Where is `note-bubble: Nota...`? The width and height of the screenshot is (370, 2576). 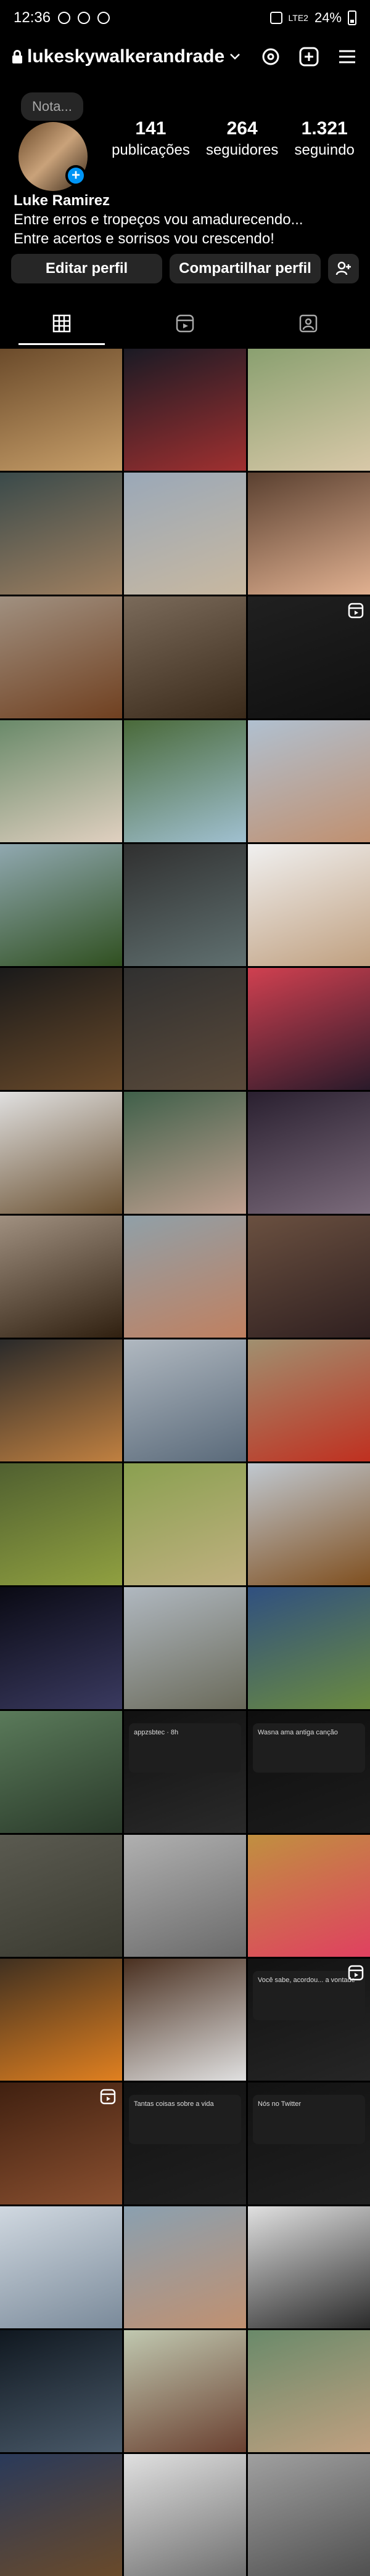 note-bubble: Nota... is located at coordinates (52, 106).